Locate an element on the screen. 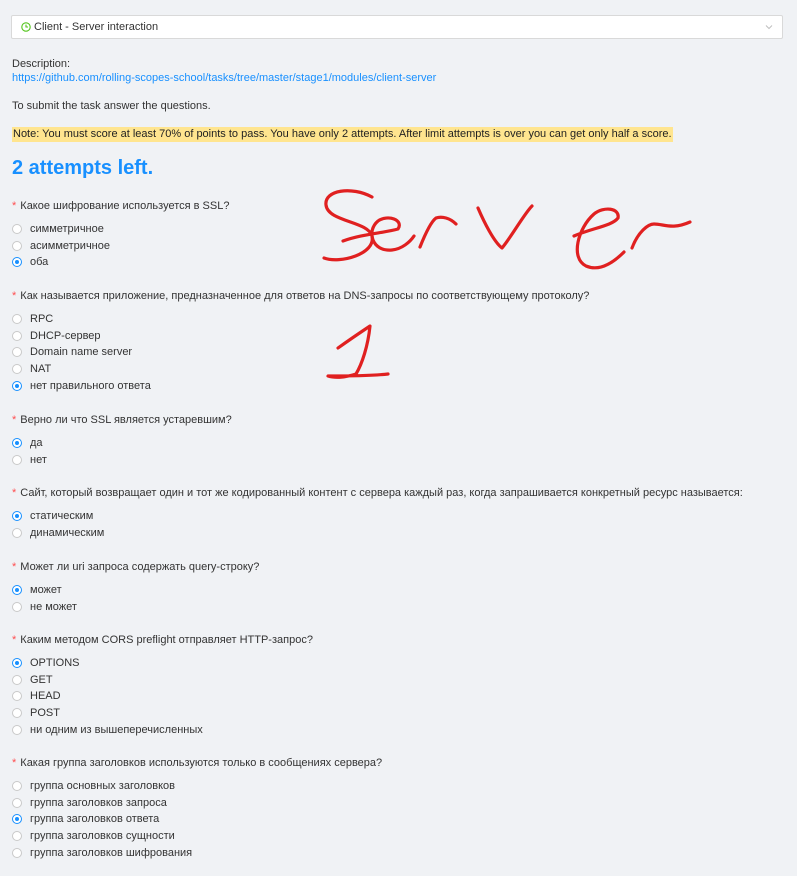 The image size is (797, 876). answer-label: может is located at coordinates (46, 590).